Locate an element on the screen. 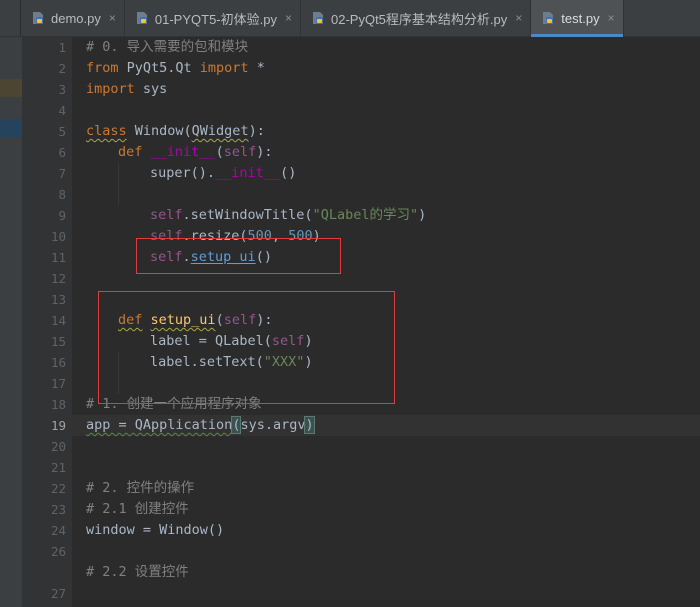  punctuation: , is located at coordinates (280, 236).